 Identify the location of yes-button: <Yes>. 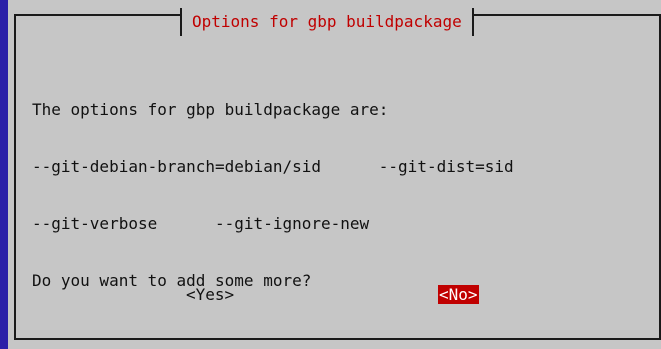
(210, 294).